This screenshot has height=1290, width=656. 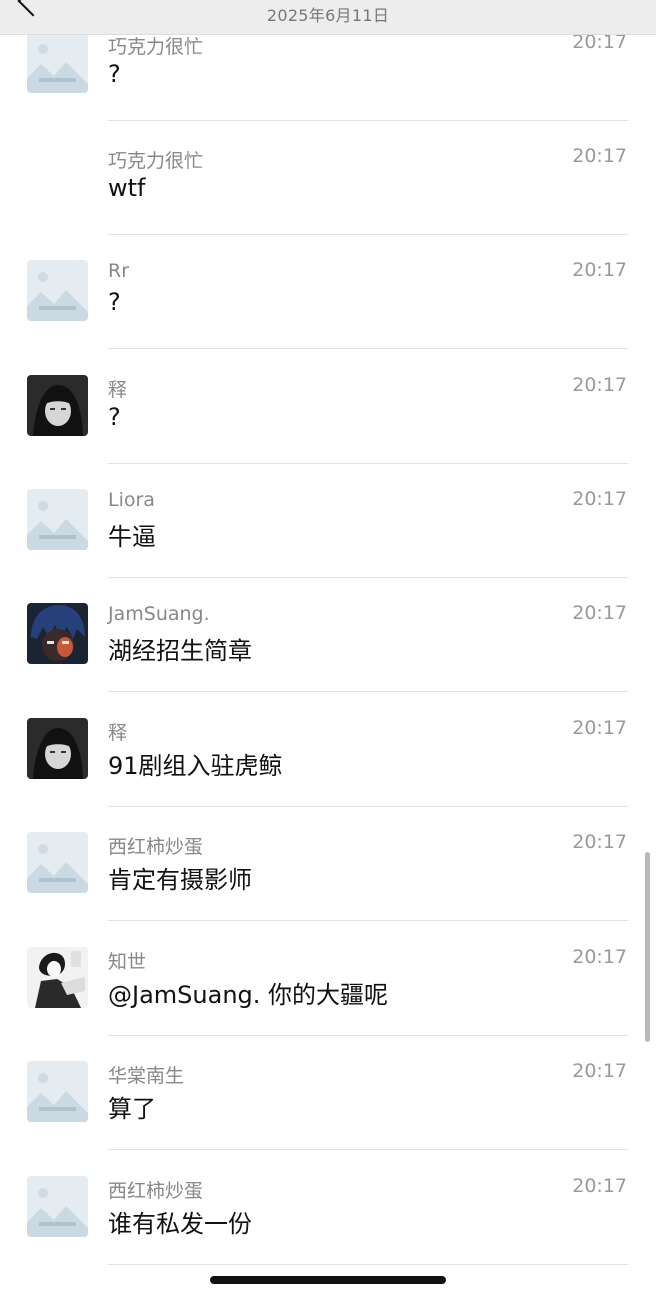 I want to click on sender-name: JamSuang., so click(x=159, y=614).